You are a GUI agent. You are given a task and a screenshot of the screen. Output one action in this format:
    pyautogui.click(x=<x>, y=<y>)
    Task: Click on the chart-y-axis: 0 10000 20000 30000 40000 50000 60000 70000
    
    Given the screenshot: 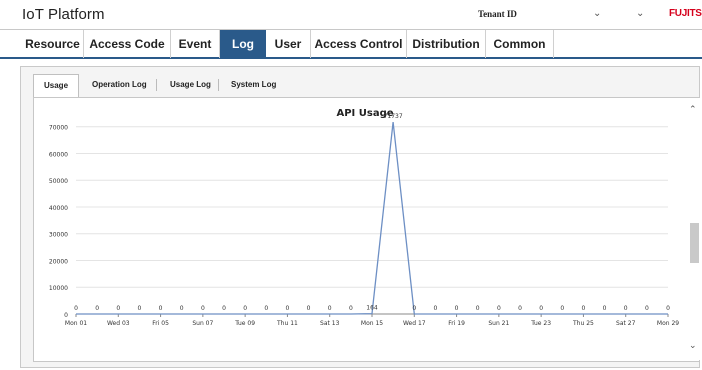 What is the action you would take?
    pyautogui.click(x=58, y=222)
    